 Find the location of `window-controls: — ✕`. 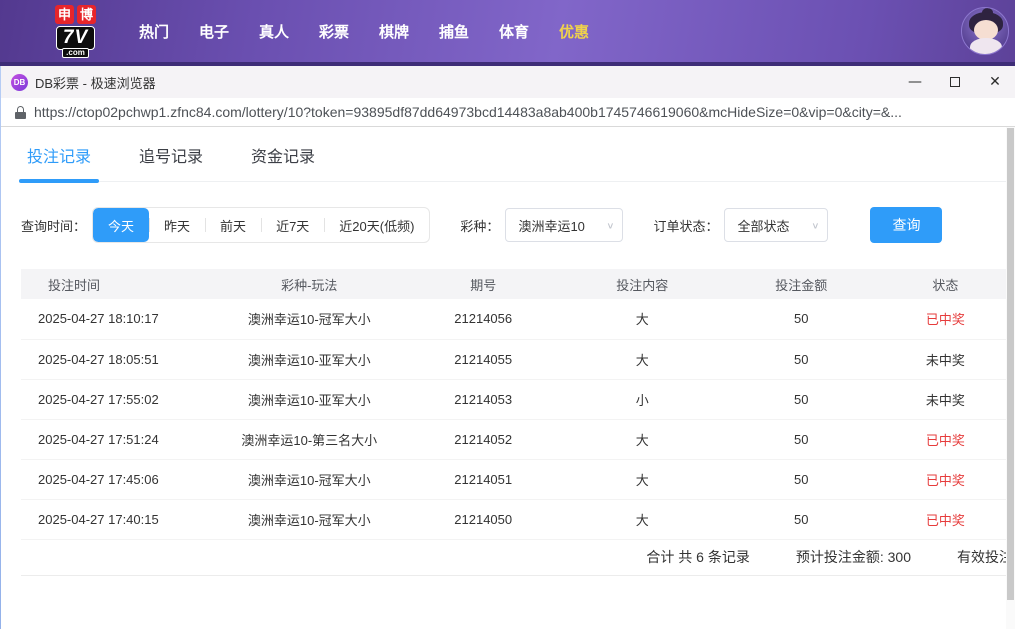

window-controls: — ✕ is located at coordinates (955, 82).